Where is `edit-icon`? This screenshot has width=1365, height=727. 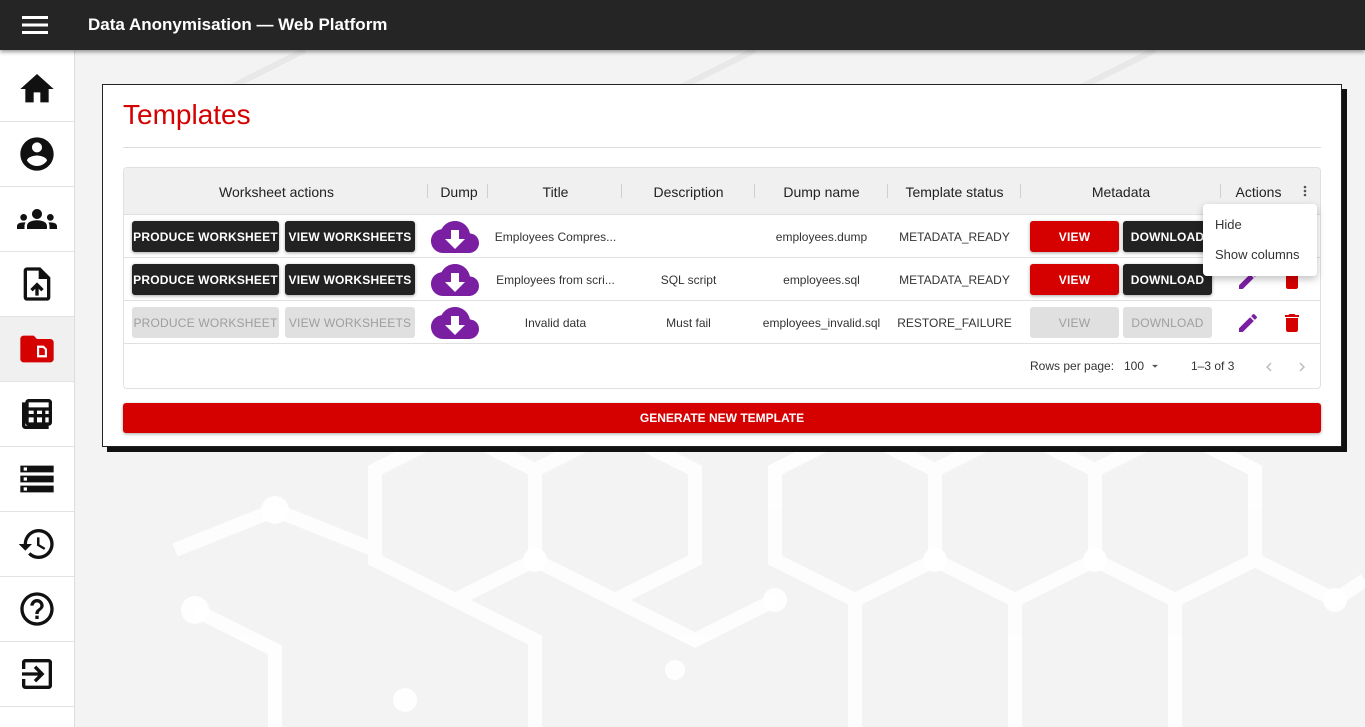 edit-icon is located at coordinates (1248, 323).